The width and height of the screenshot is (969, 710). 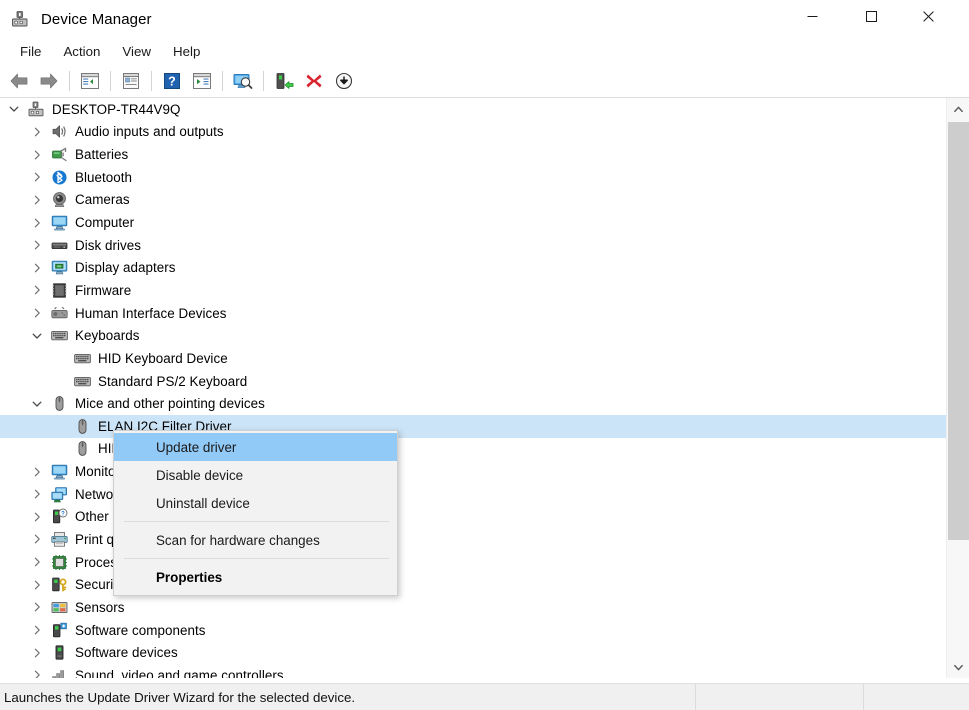 What do you see at coordinates (81, 51) in the screenshot?
I see `menu-action: Action` at bounding box center [81, 51].